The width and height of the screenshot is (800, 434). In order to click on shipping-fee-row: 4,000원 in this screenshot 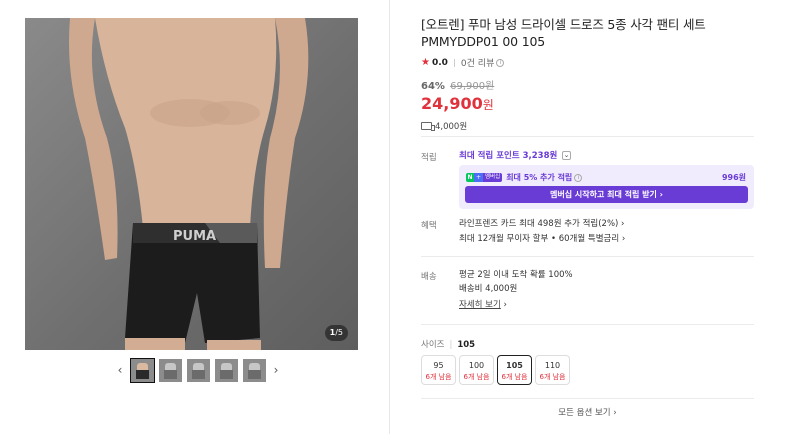, I will do `click(587, 126)`.